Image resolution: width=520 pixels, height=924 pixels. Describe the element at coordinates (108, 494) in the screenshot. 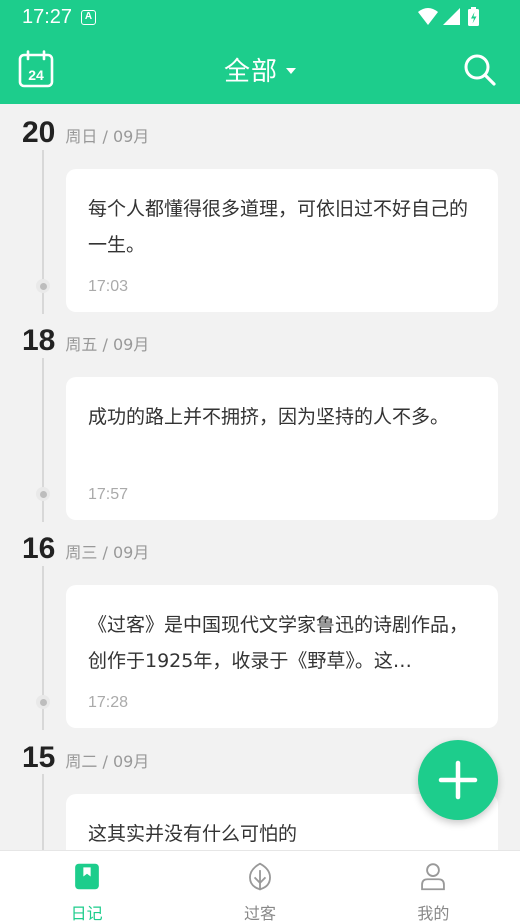

I see `entry-time: 17:57` at that location.